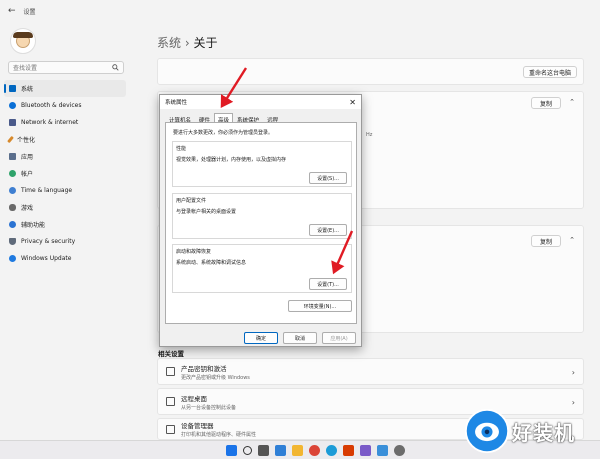 The height and width of the screenshot is (459, 600). I want to click on sidebar-item-network: Network & internet, so click(65, 122).